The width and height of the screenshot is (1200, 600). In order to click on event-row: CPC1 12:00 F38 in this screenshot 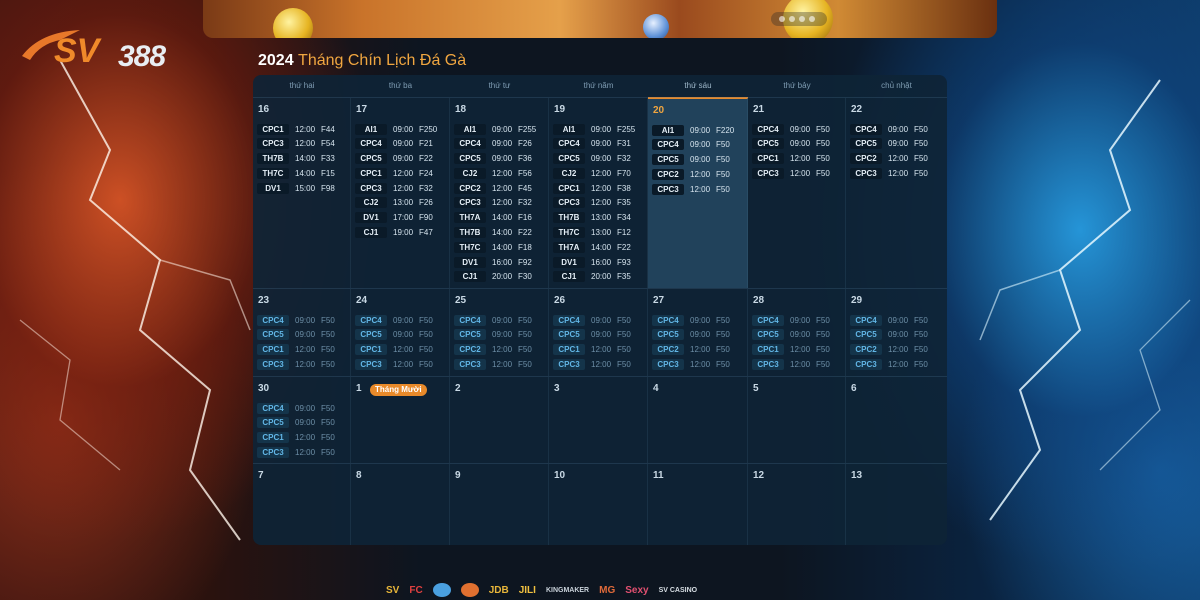, I will do `click(594, 188)`.